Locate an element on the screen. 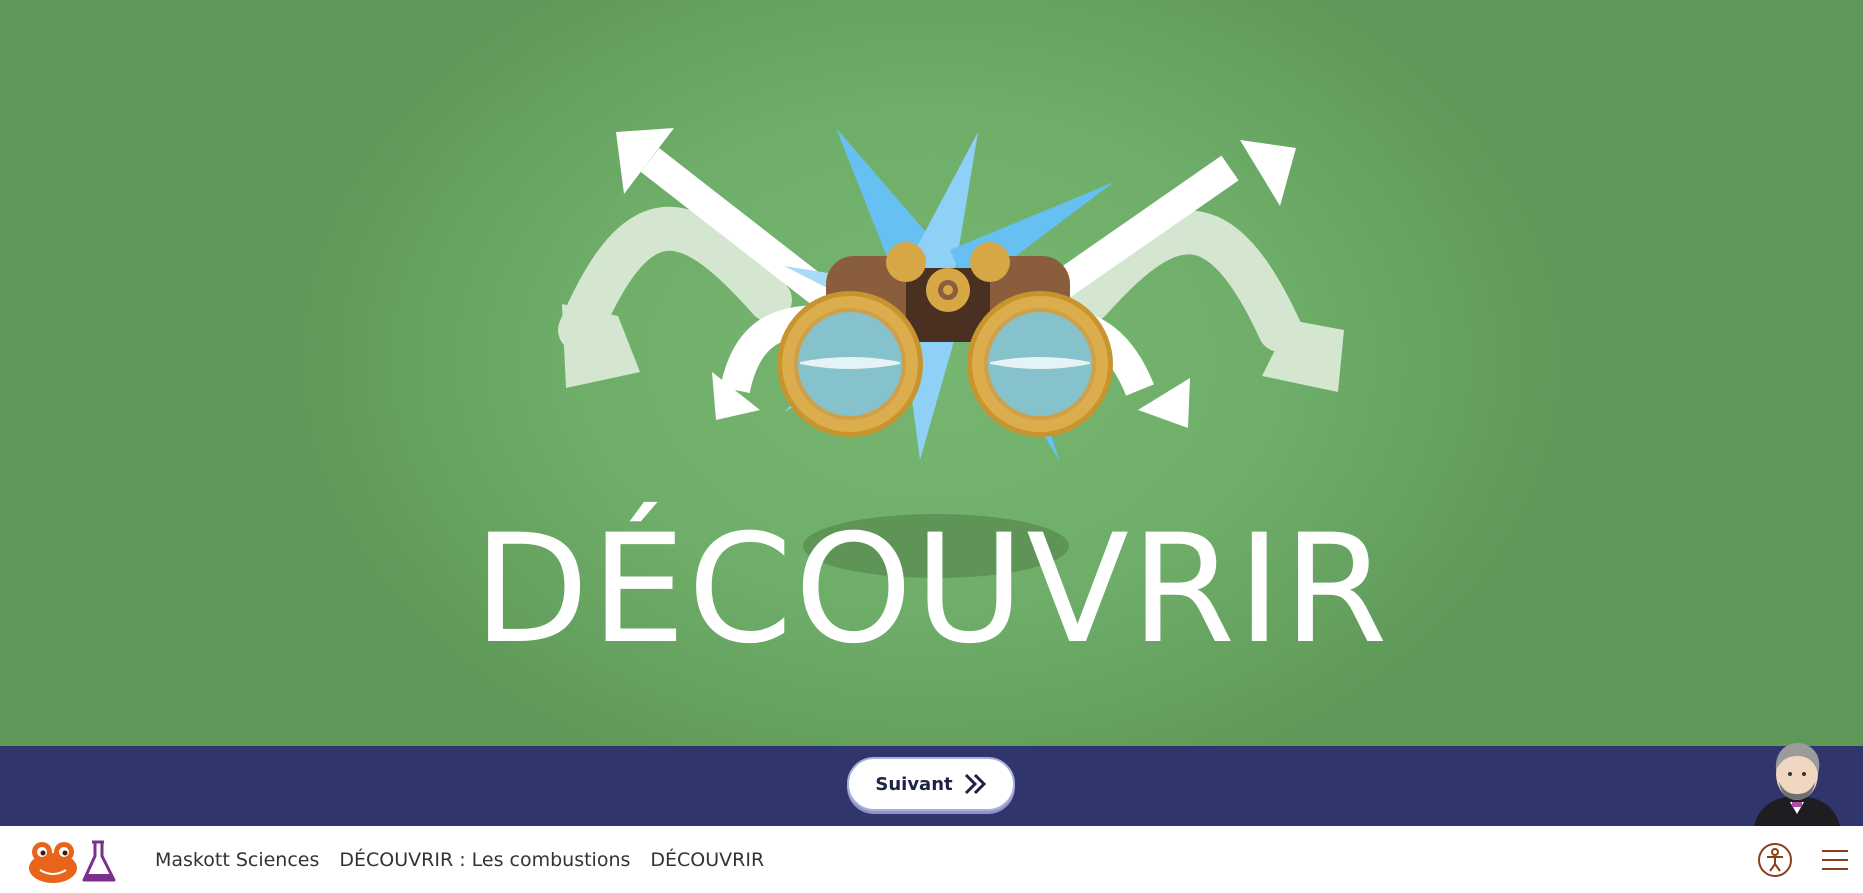 This screenshot has width=1863, height=893. breadcrumb-item-home: Maskott Sciences is located at coordinates (237, 860).